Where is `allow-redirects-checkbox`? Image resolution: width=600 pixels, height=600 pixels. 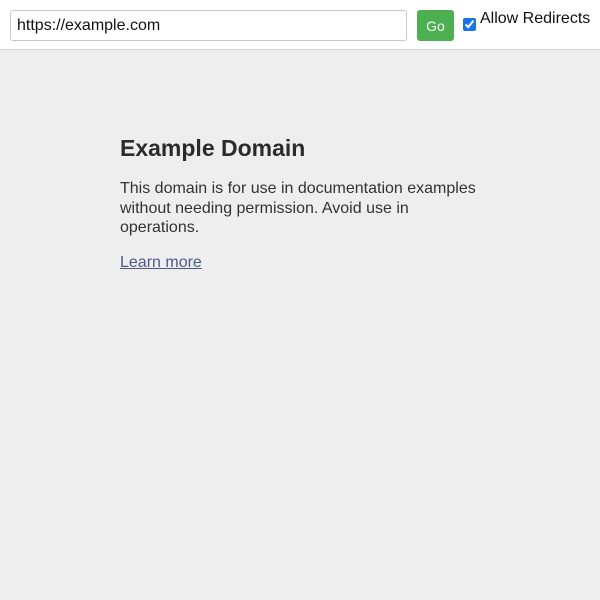
allow-redirects-checkbox is located at coordinates (469, 24).